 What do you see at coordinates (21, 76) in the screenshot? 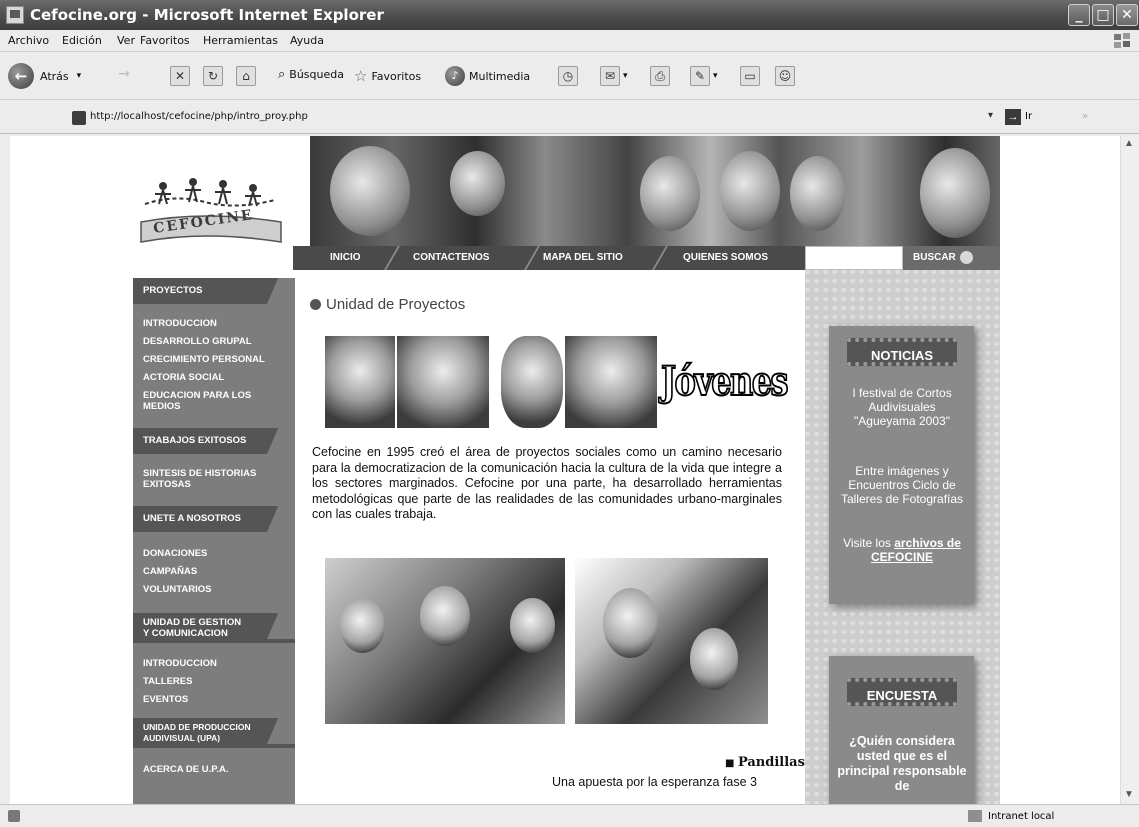
I see `back-arrow-icon: ←` at bounding box center [21, 76].